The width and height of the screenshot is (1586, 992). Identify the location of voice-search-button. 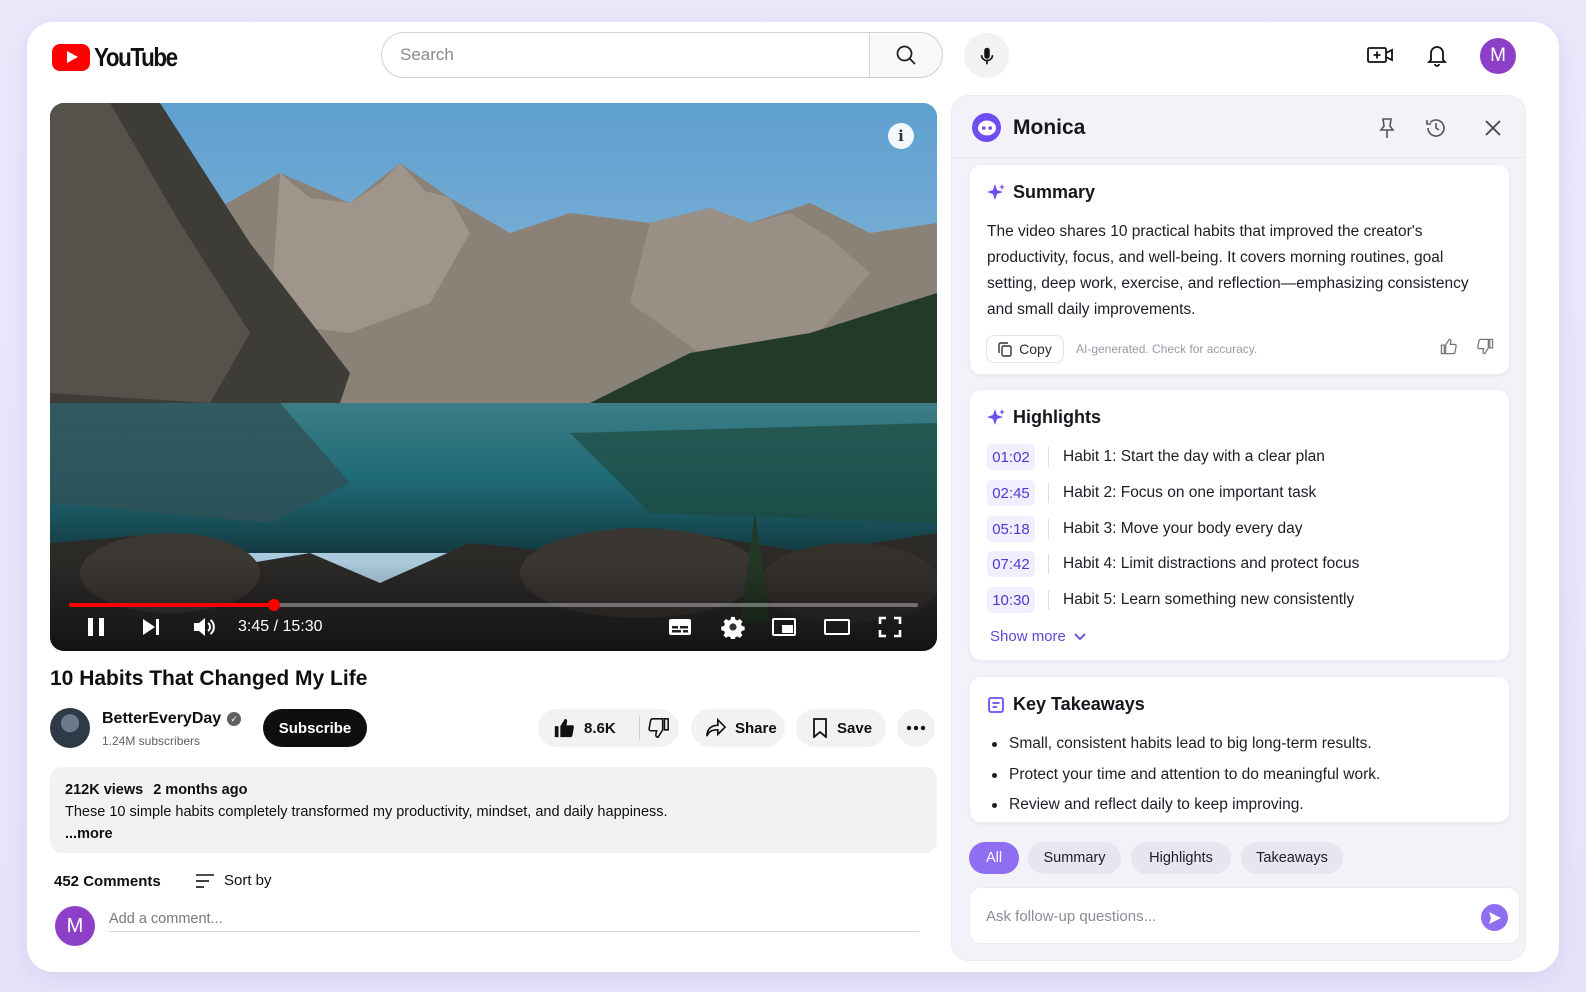
(986, 55).